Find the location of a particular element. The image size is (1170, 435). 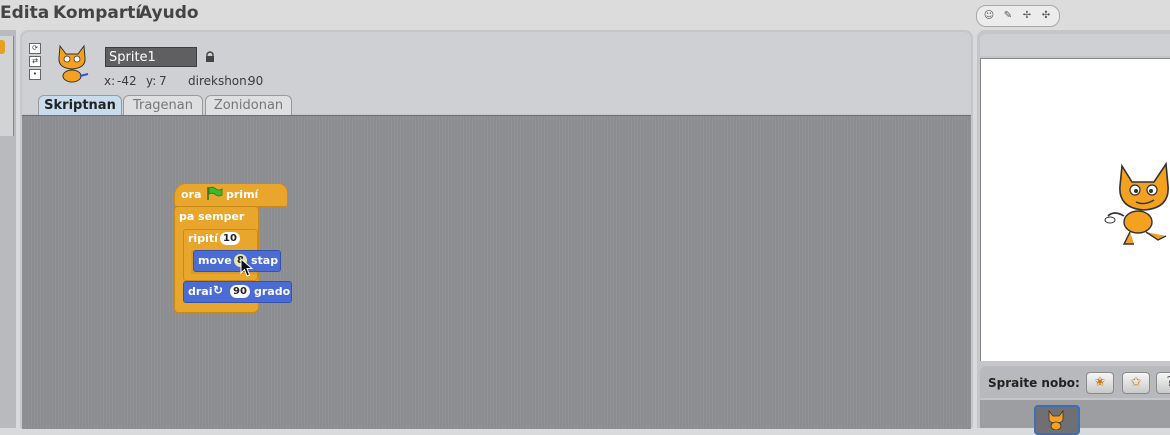

move-label: move is located at coordinates (215, 260).